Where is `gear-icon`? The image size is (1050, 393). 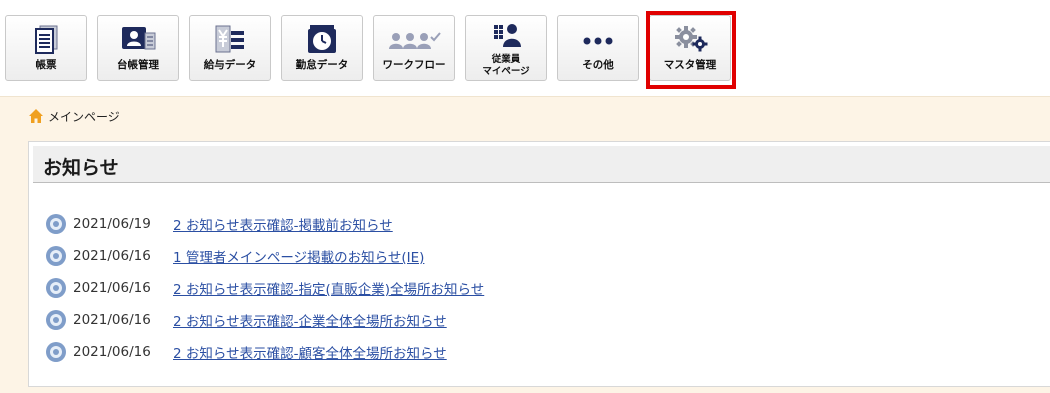 gear-icon is located at coordinates (690, 39).